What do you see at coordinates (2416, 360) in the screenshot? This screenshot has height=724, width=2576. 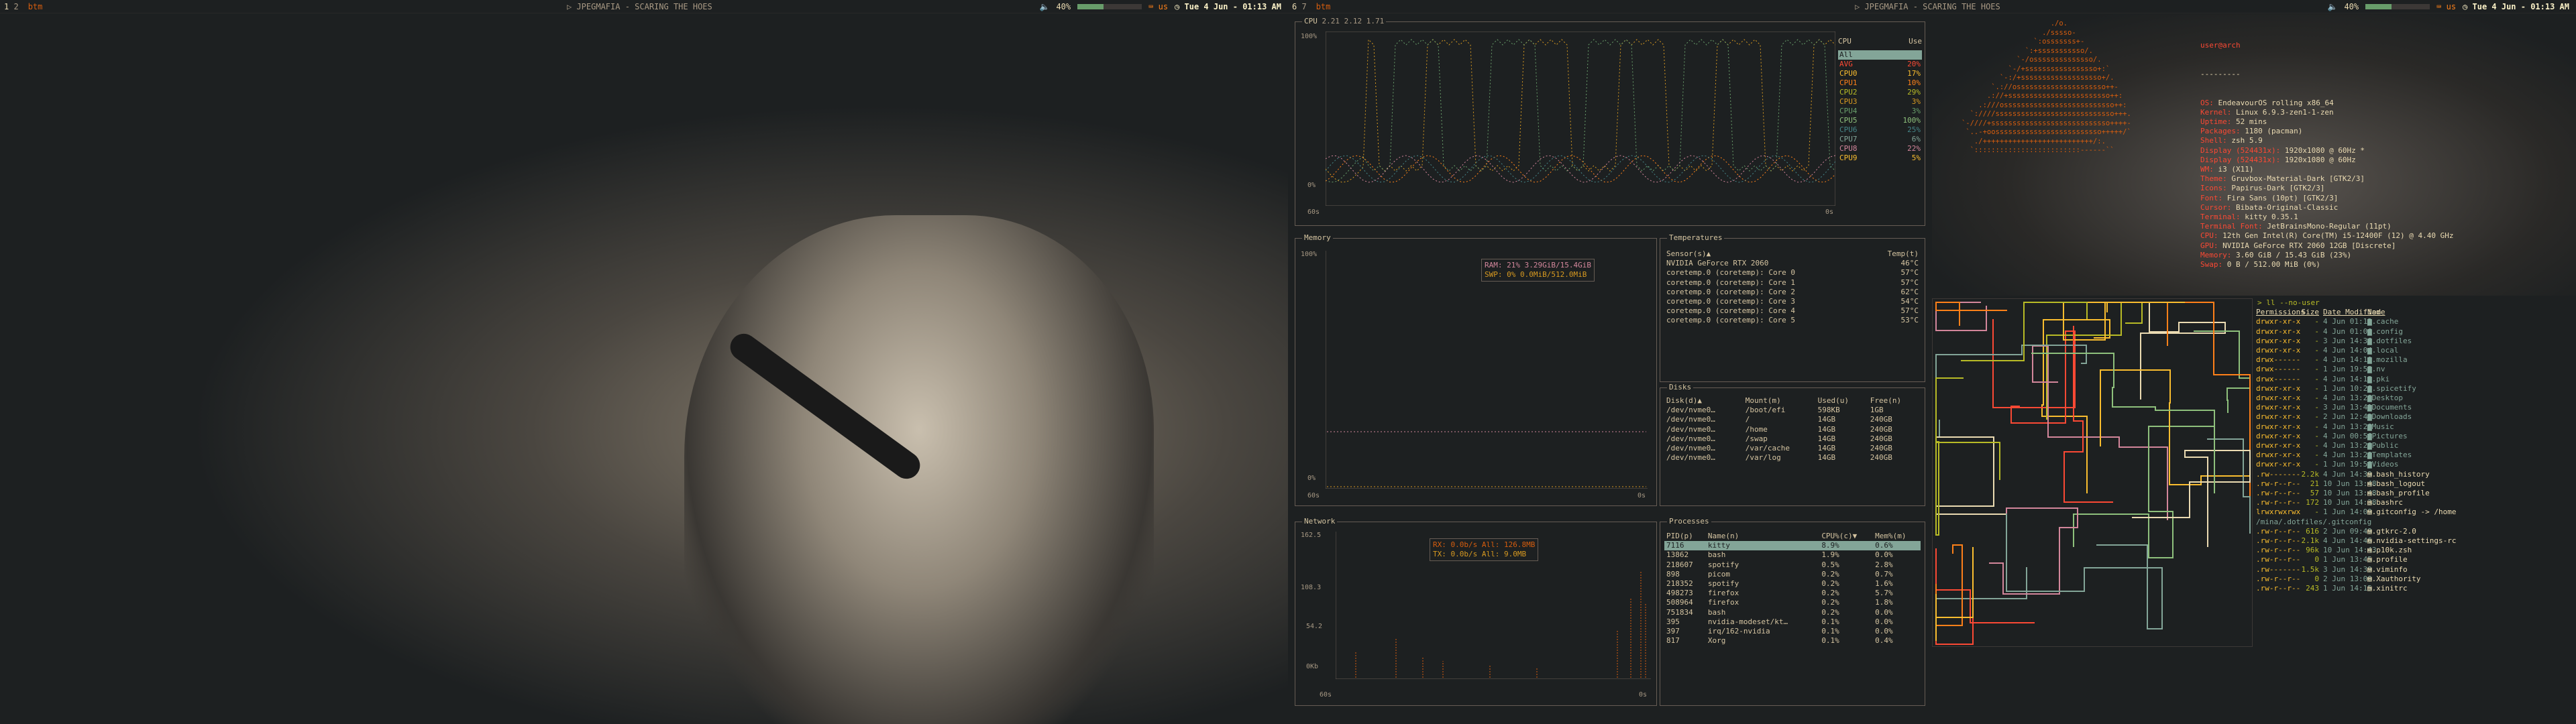 I see `ls-row: drwx------ -4 Jun 14:10 ▆ .mozilla` at bounding box center [2416, 360].